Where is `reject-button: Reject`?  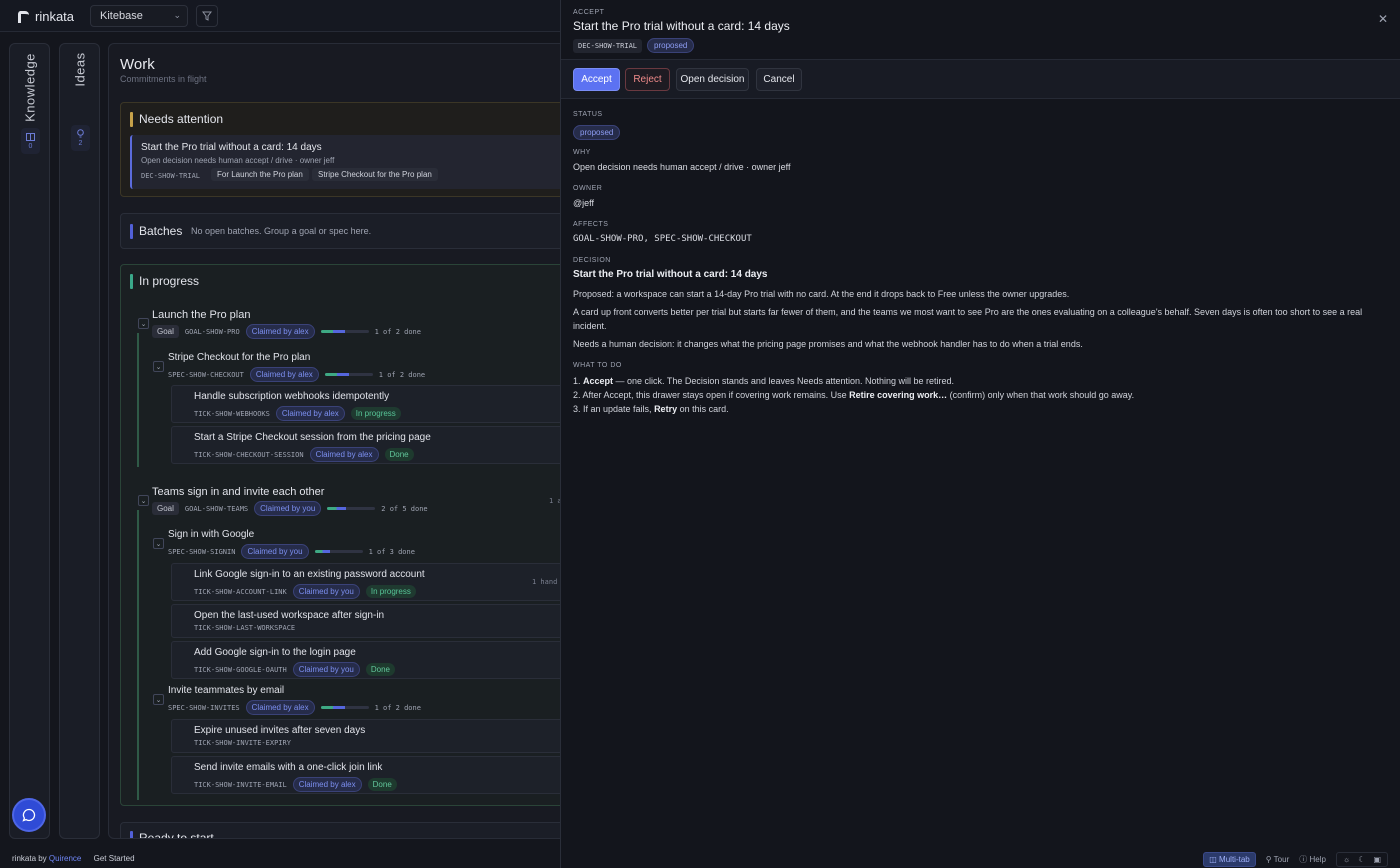 reject-button: Reject is located at coordinates (647, 79).